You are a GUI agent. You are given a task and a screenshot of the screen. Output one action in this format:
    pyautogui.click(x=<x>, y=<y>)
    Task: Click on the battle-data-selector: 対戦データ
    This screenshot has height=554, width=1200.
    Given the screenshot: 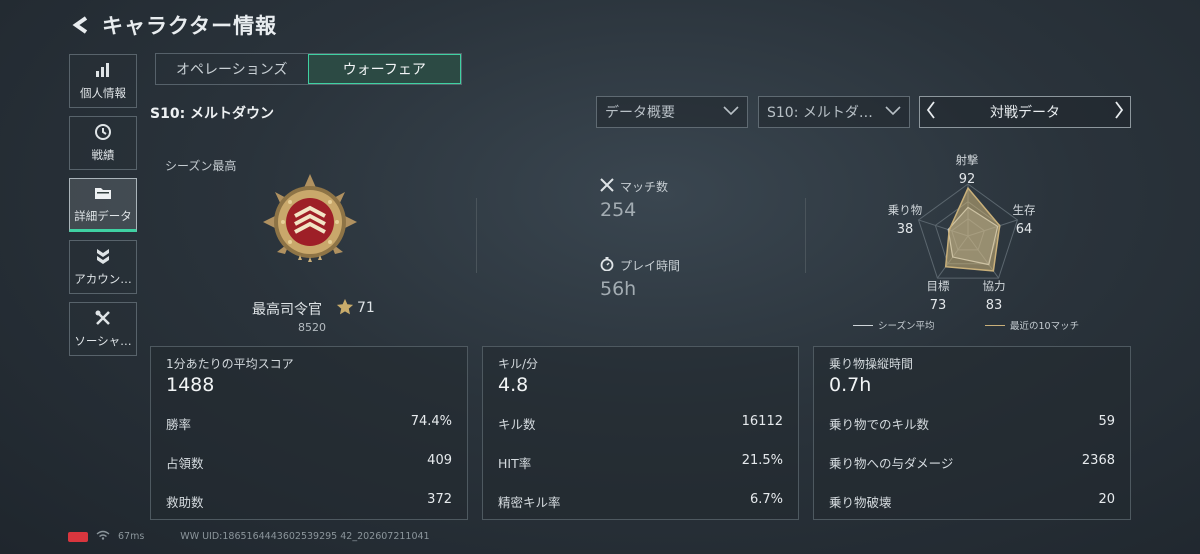 What is the action you would take?
    pyautogui.click(x=1025, y=112)
    